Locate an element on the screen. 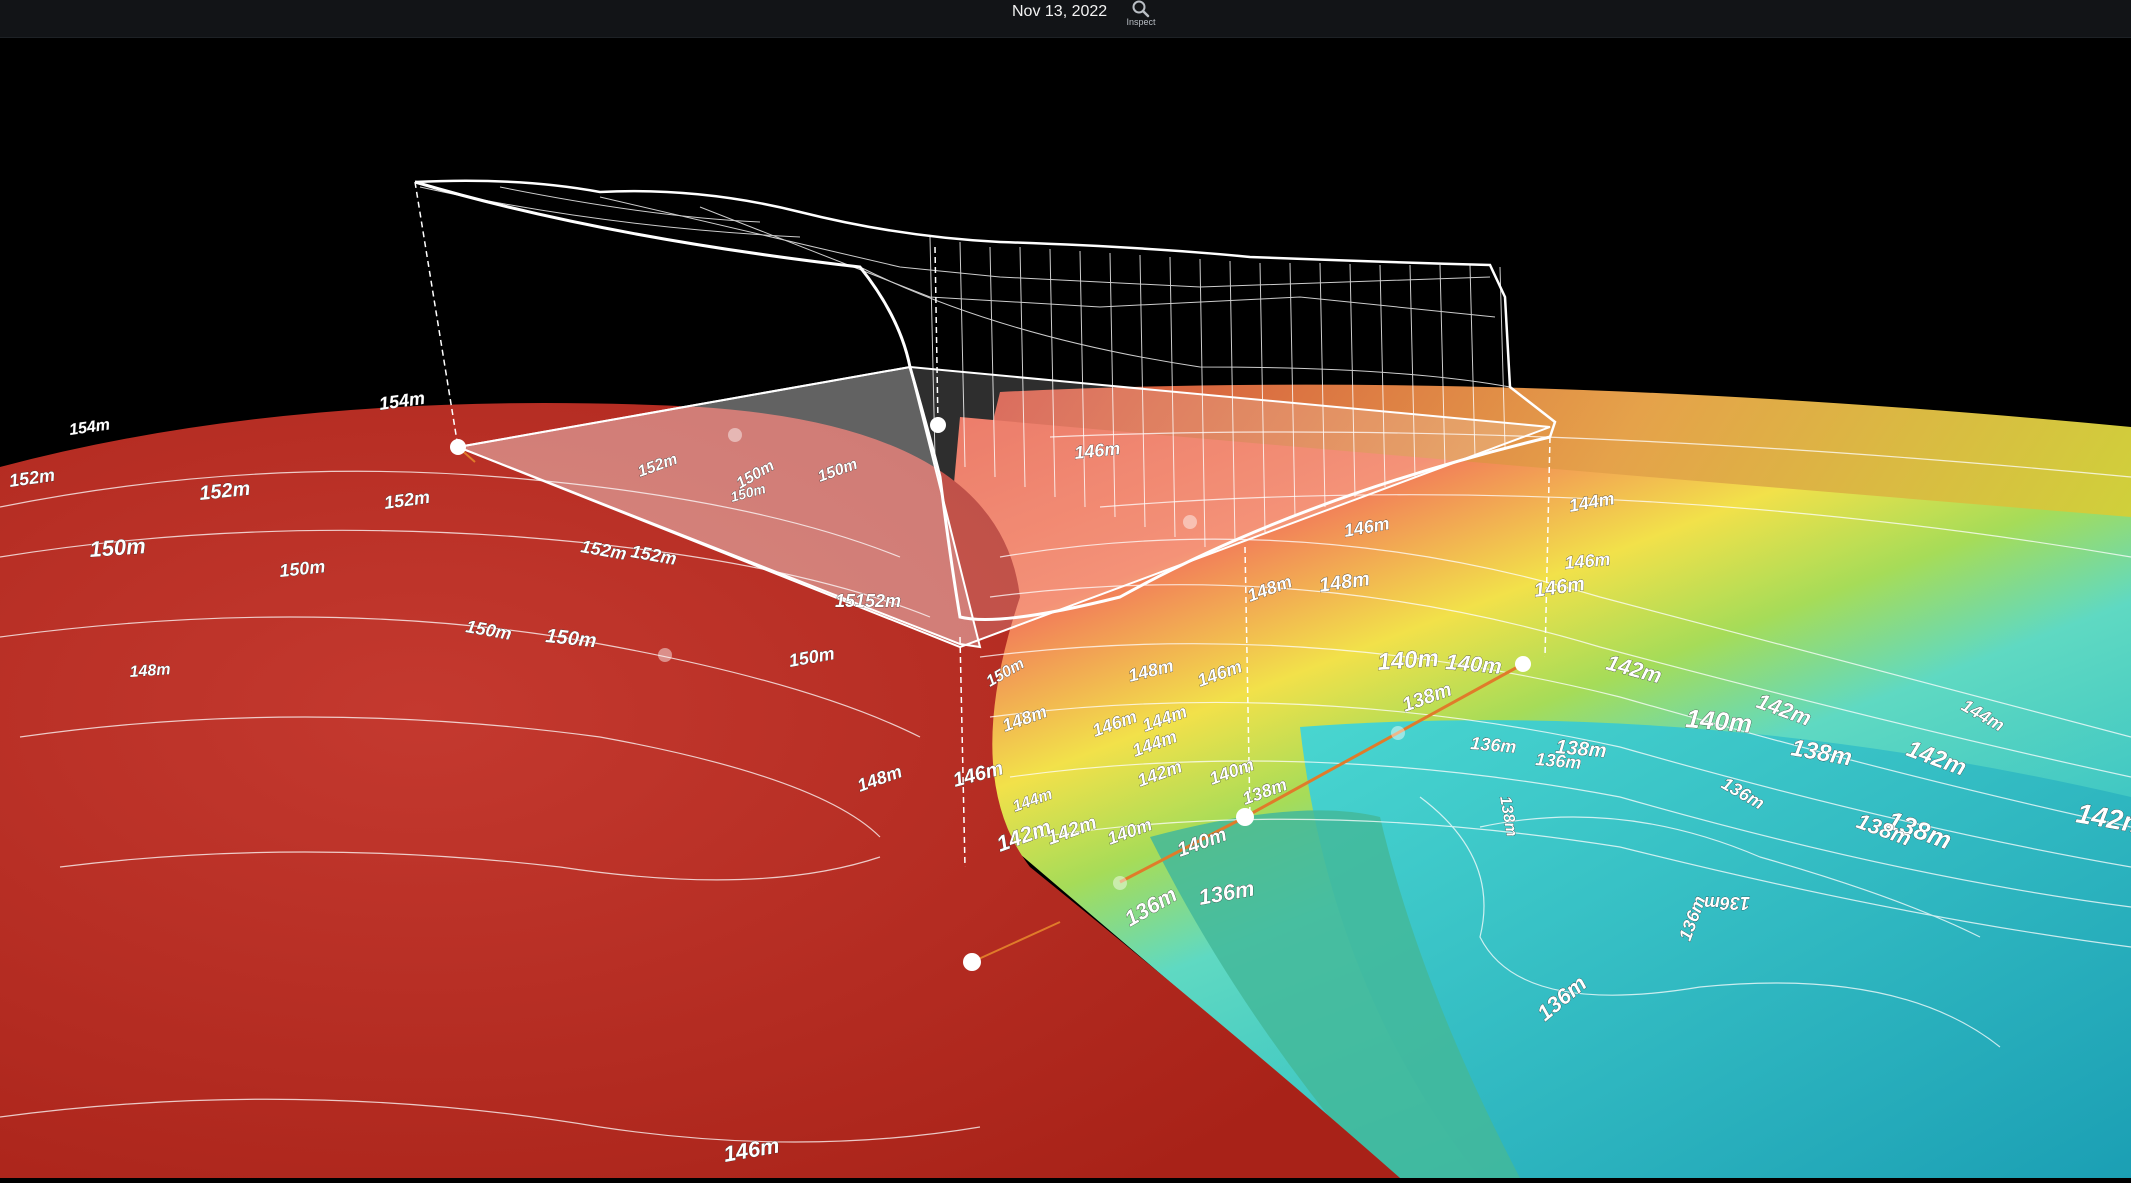 This screenshot has height=1183, width=2131. contour-label: 150m is located at coordinates (118, 547).